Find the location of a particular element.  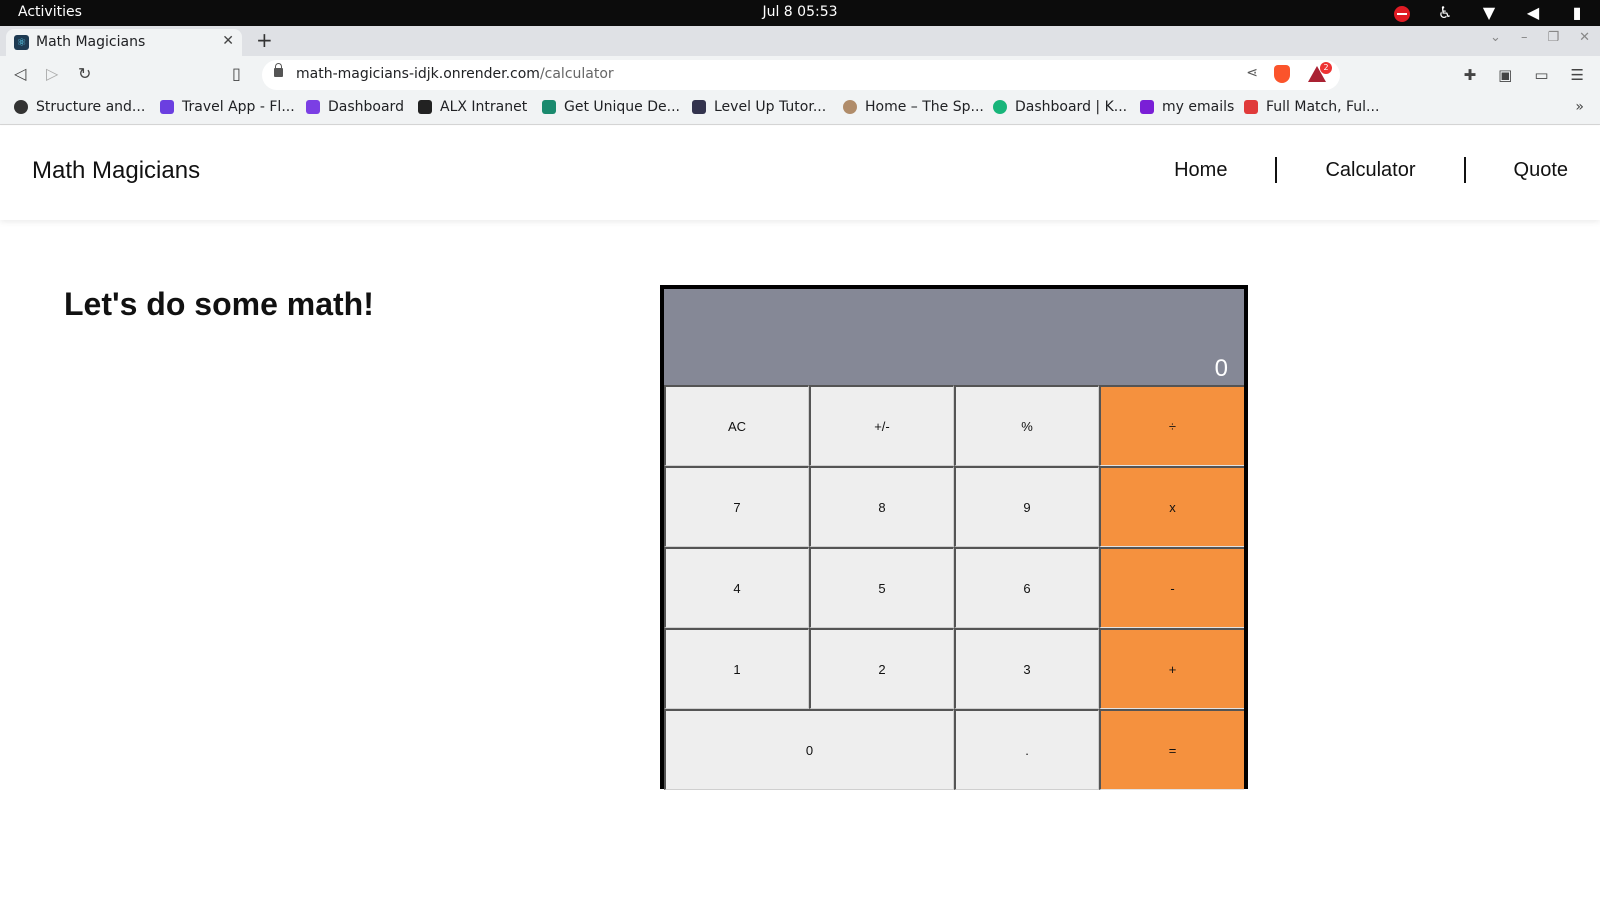

reload-icon: ↻ is located at coordinates (84, 73).